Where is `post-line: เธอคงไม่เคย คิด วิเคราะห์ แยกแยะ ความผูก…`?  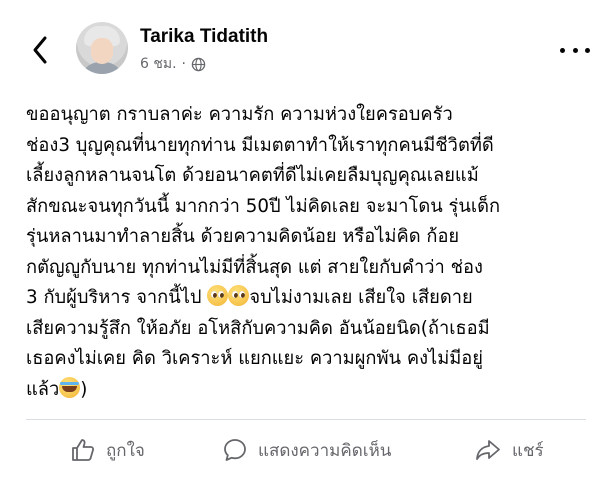
post-line: เธอคงไม่เคย คิด วิเคราะห์ แยกแยะ ความผูก… is located at coordinates (254, 358).